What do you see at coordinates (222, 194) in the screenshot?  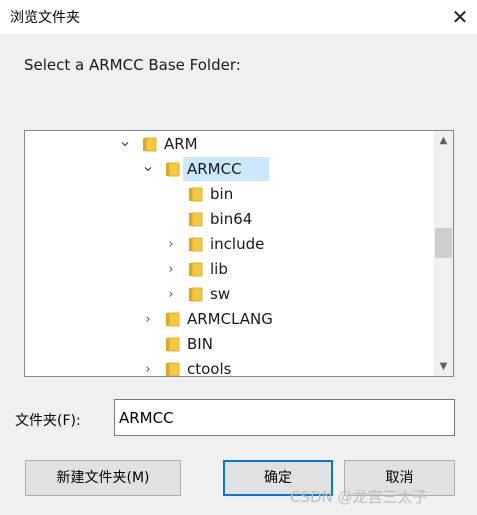 I see `tree-item-label: bin` at bounding box center [222, 194].